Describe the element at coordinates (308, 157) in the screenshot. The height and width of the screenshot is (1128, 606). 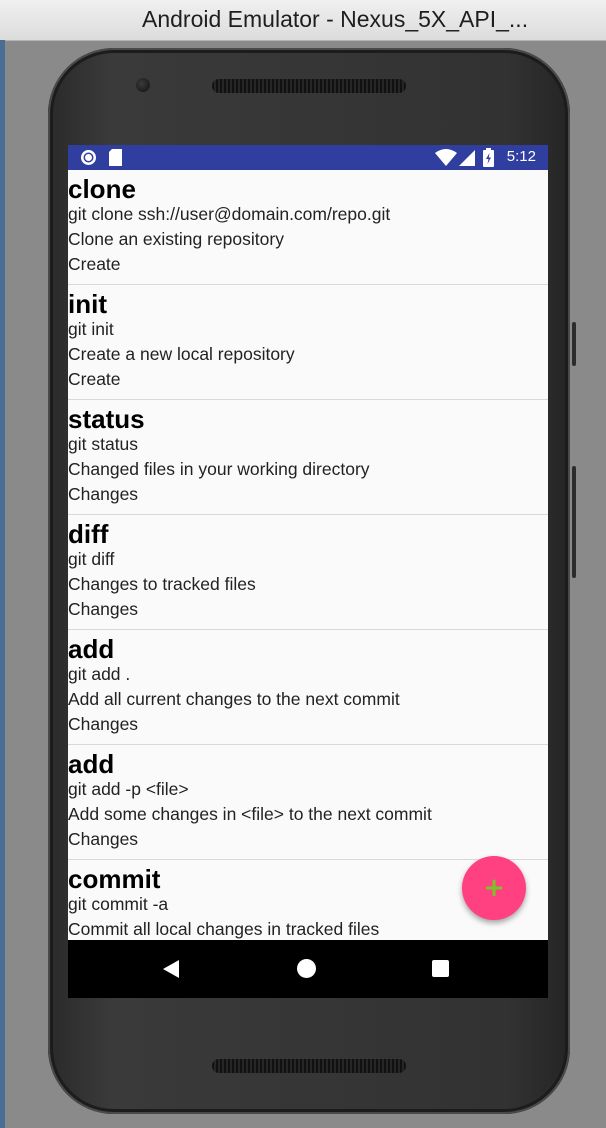
I see `status-bar: 5:12` at that location.